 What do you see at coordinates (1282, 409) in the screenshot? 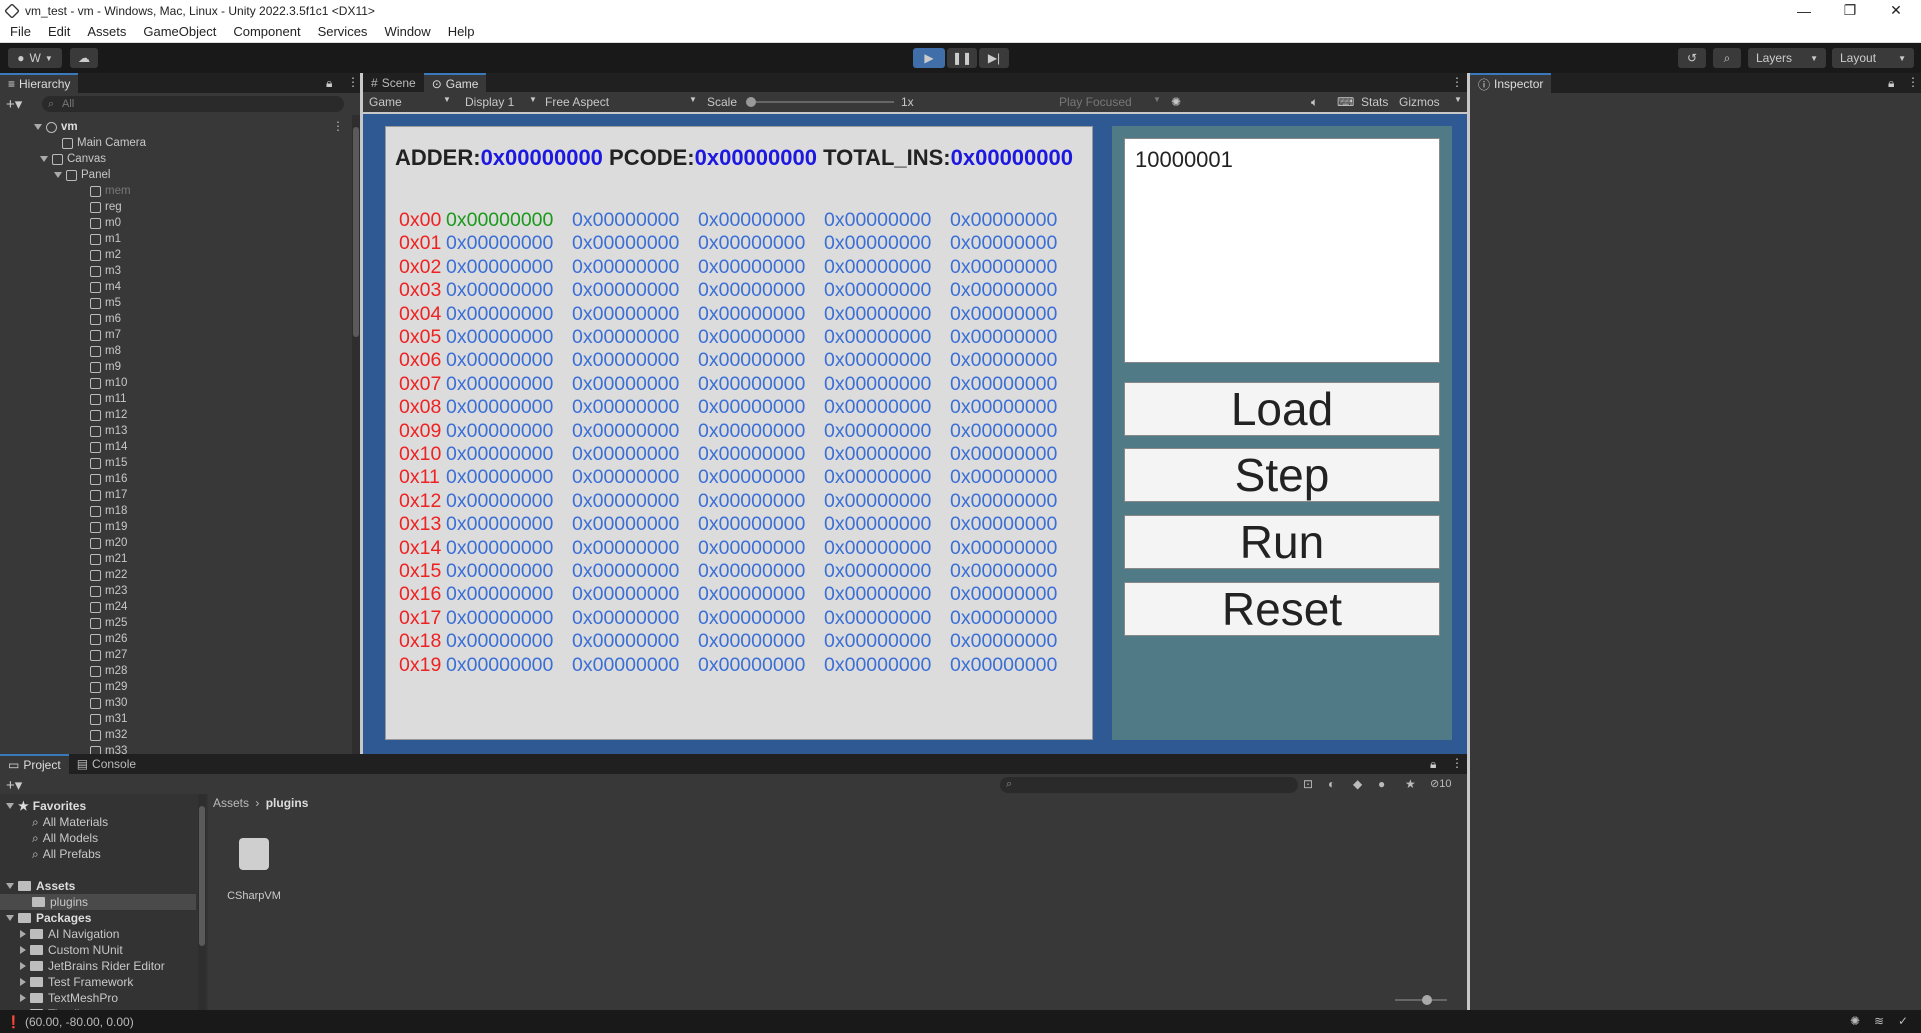
I see `load-button: Load` at bounding box center [1282, 409].